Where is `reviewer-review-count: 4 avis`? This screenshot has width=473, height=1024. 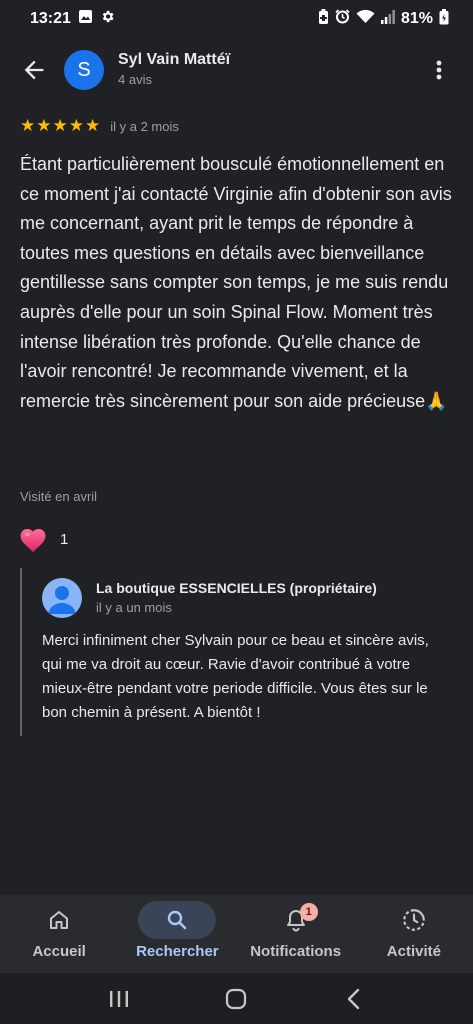
reviewer-review-count: 4 avis is located at coordinates (135, 79).